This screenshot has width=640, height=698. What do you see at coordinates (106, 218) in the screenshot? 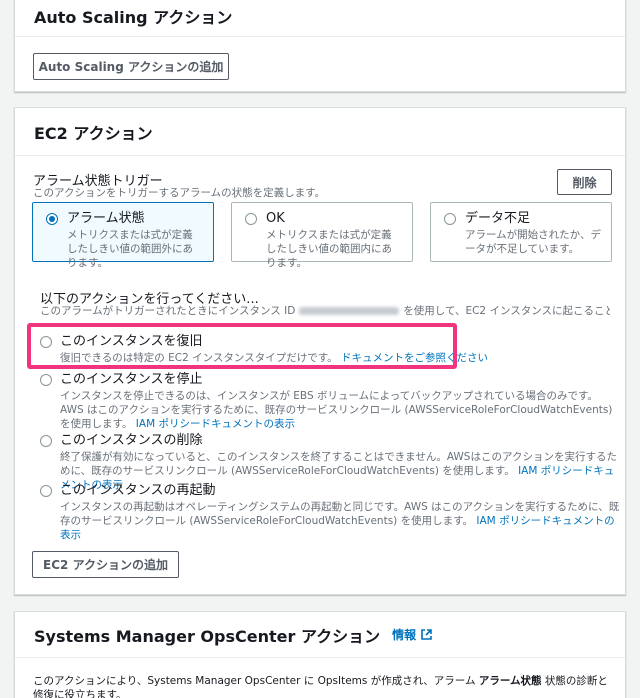
I see `state-alarm-label: アラーム状態` at bounding box center [106, 218].